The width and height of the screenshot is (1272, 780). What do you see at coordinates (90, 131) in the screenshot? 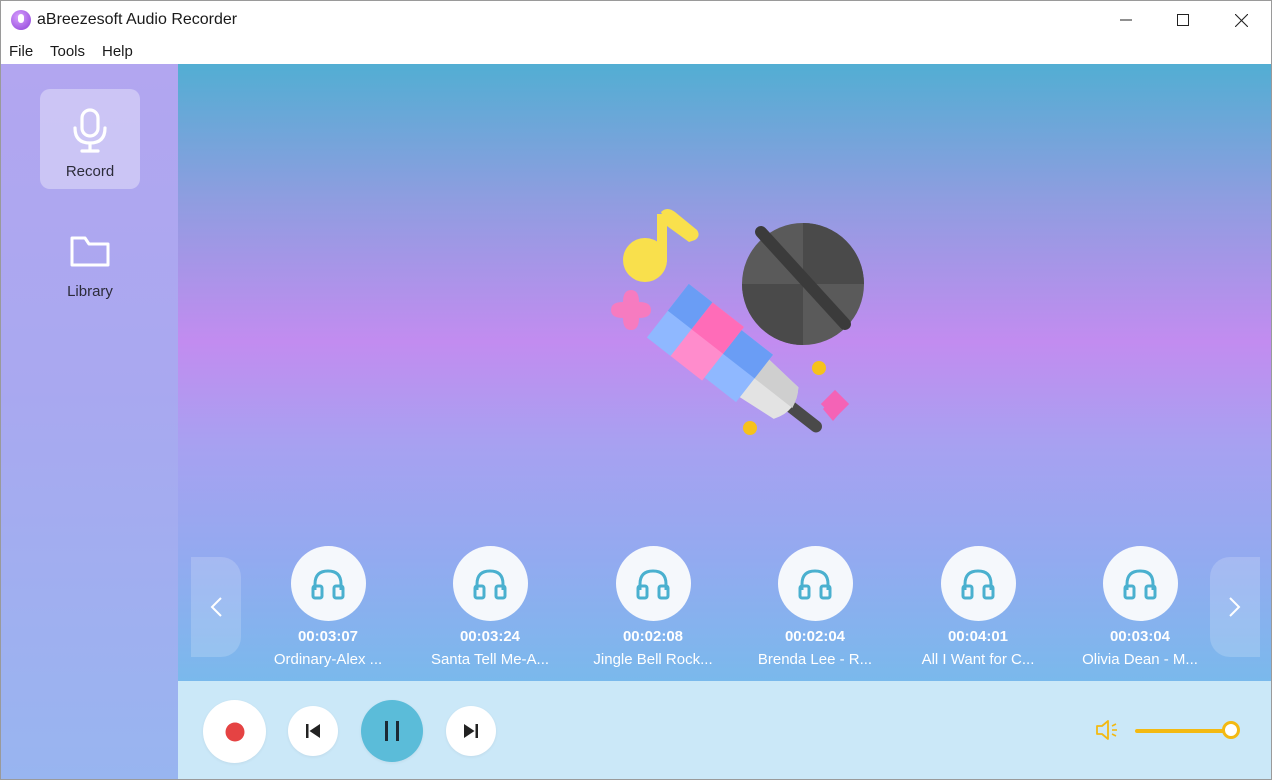
I see `microphone-icon` at bounding box center [90, 131].